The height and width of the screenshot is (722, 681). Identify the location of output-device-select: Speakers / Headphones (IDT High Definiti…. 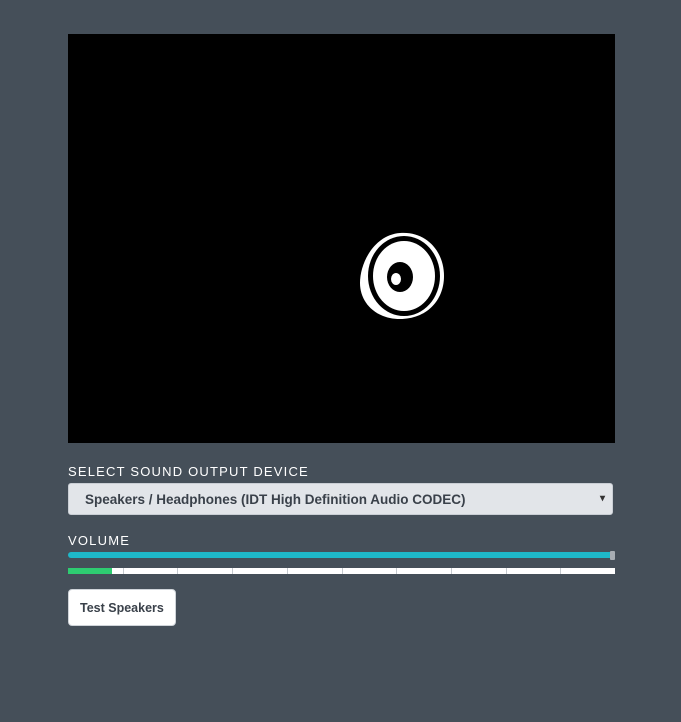
(340, 499).